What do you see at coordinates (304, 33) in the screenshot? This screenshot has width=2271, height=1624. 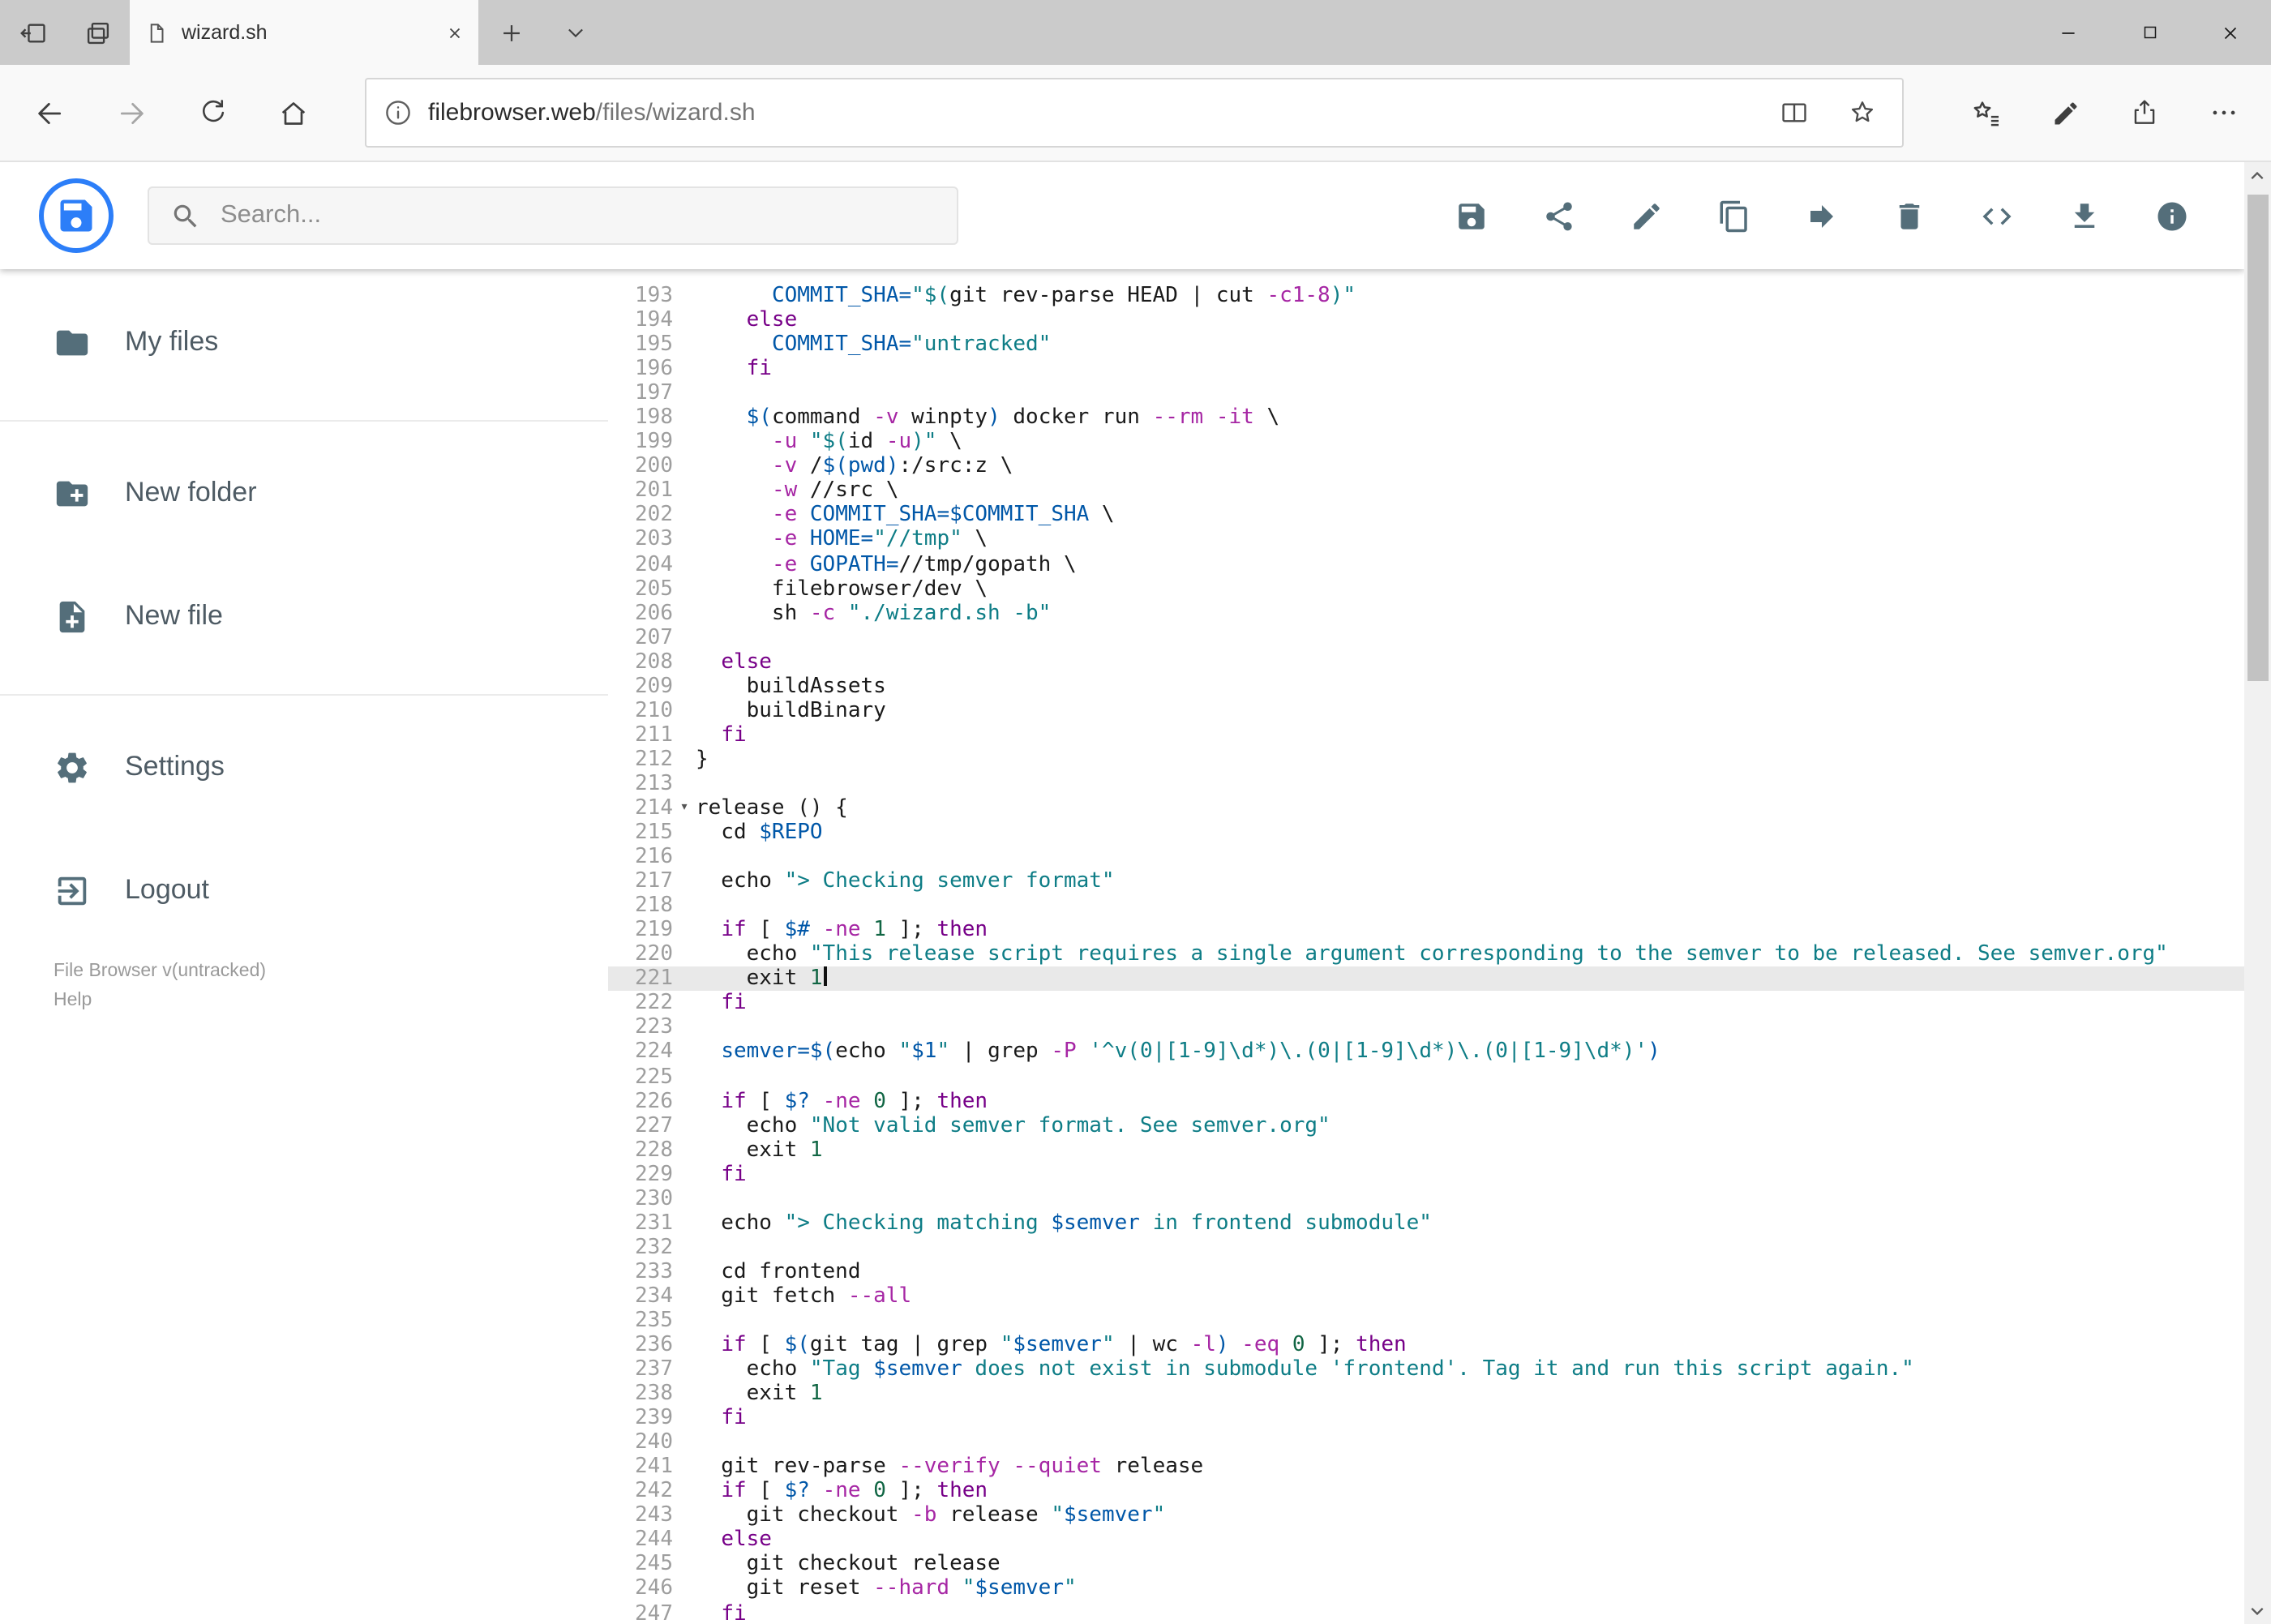 I see `browser-tab: wizard.sh` at bounding box center [304, 33].